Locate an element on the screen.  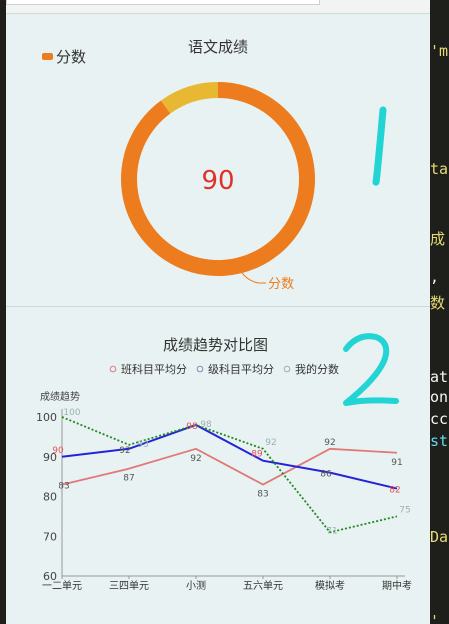
code-fragment: 成 is located at coordinates (438, 239).